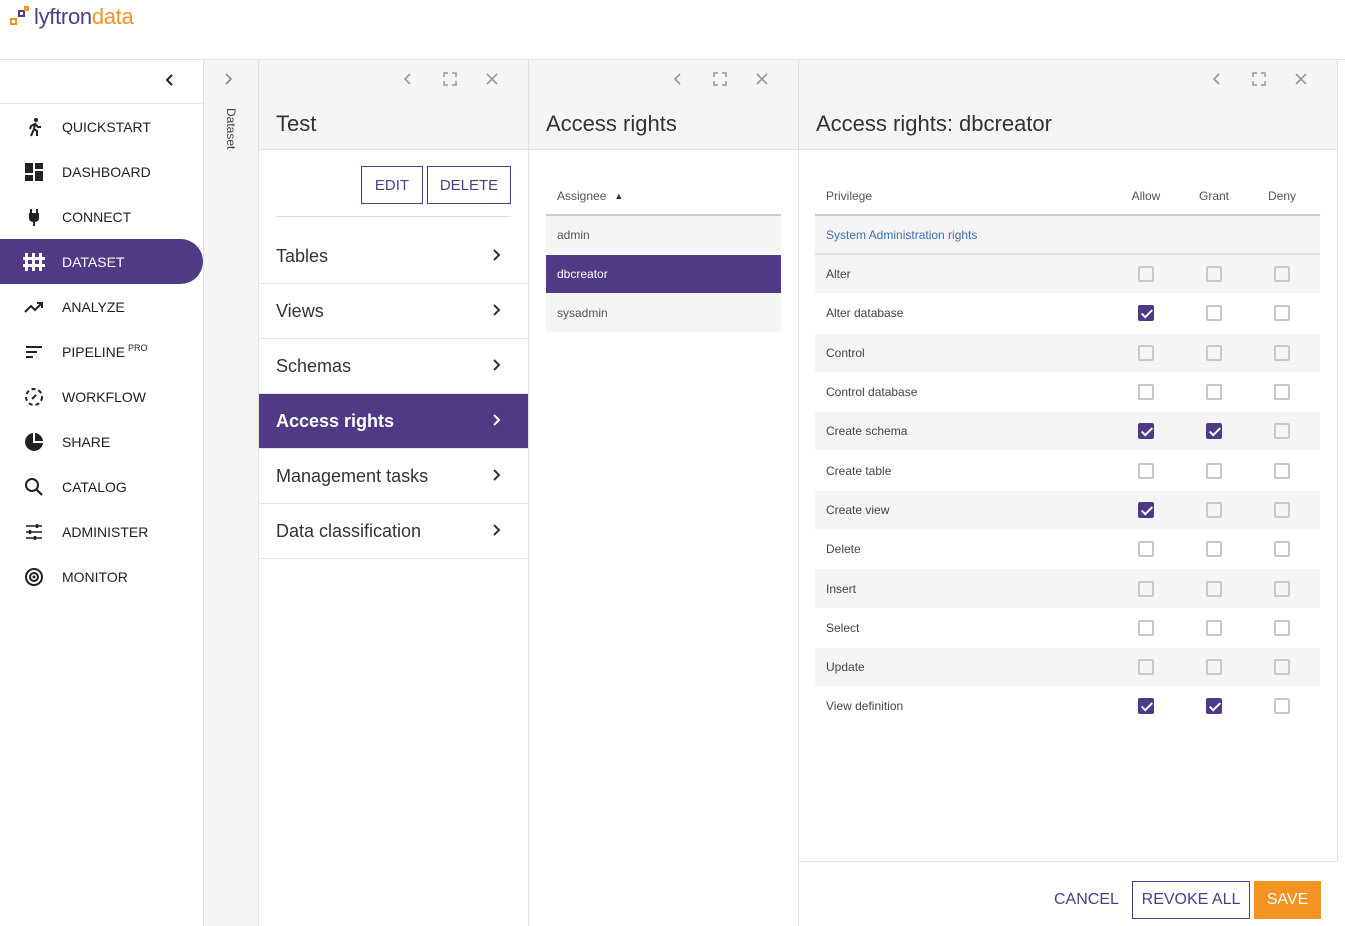 The image size is (1345, 926). I want to click on assignee-row: admin, so click(663, 235).